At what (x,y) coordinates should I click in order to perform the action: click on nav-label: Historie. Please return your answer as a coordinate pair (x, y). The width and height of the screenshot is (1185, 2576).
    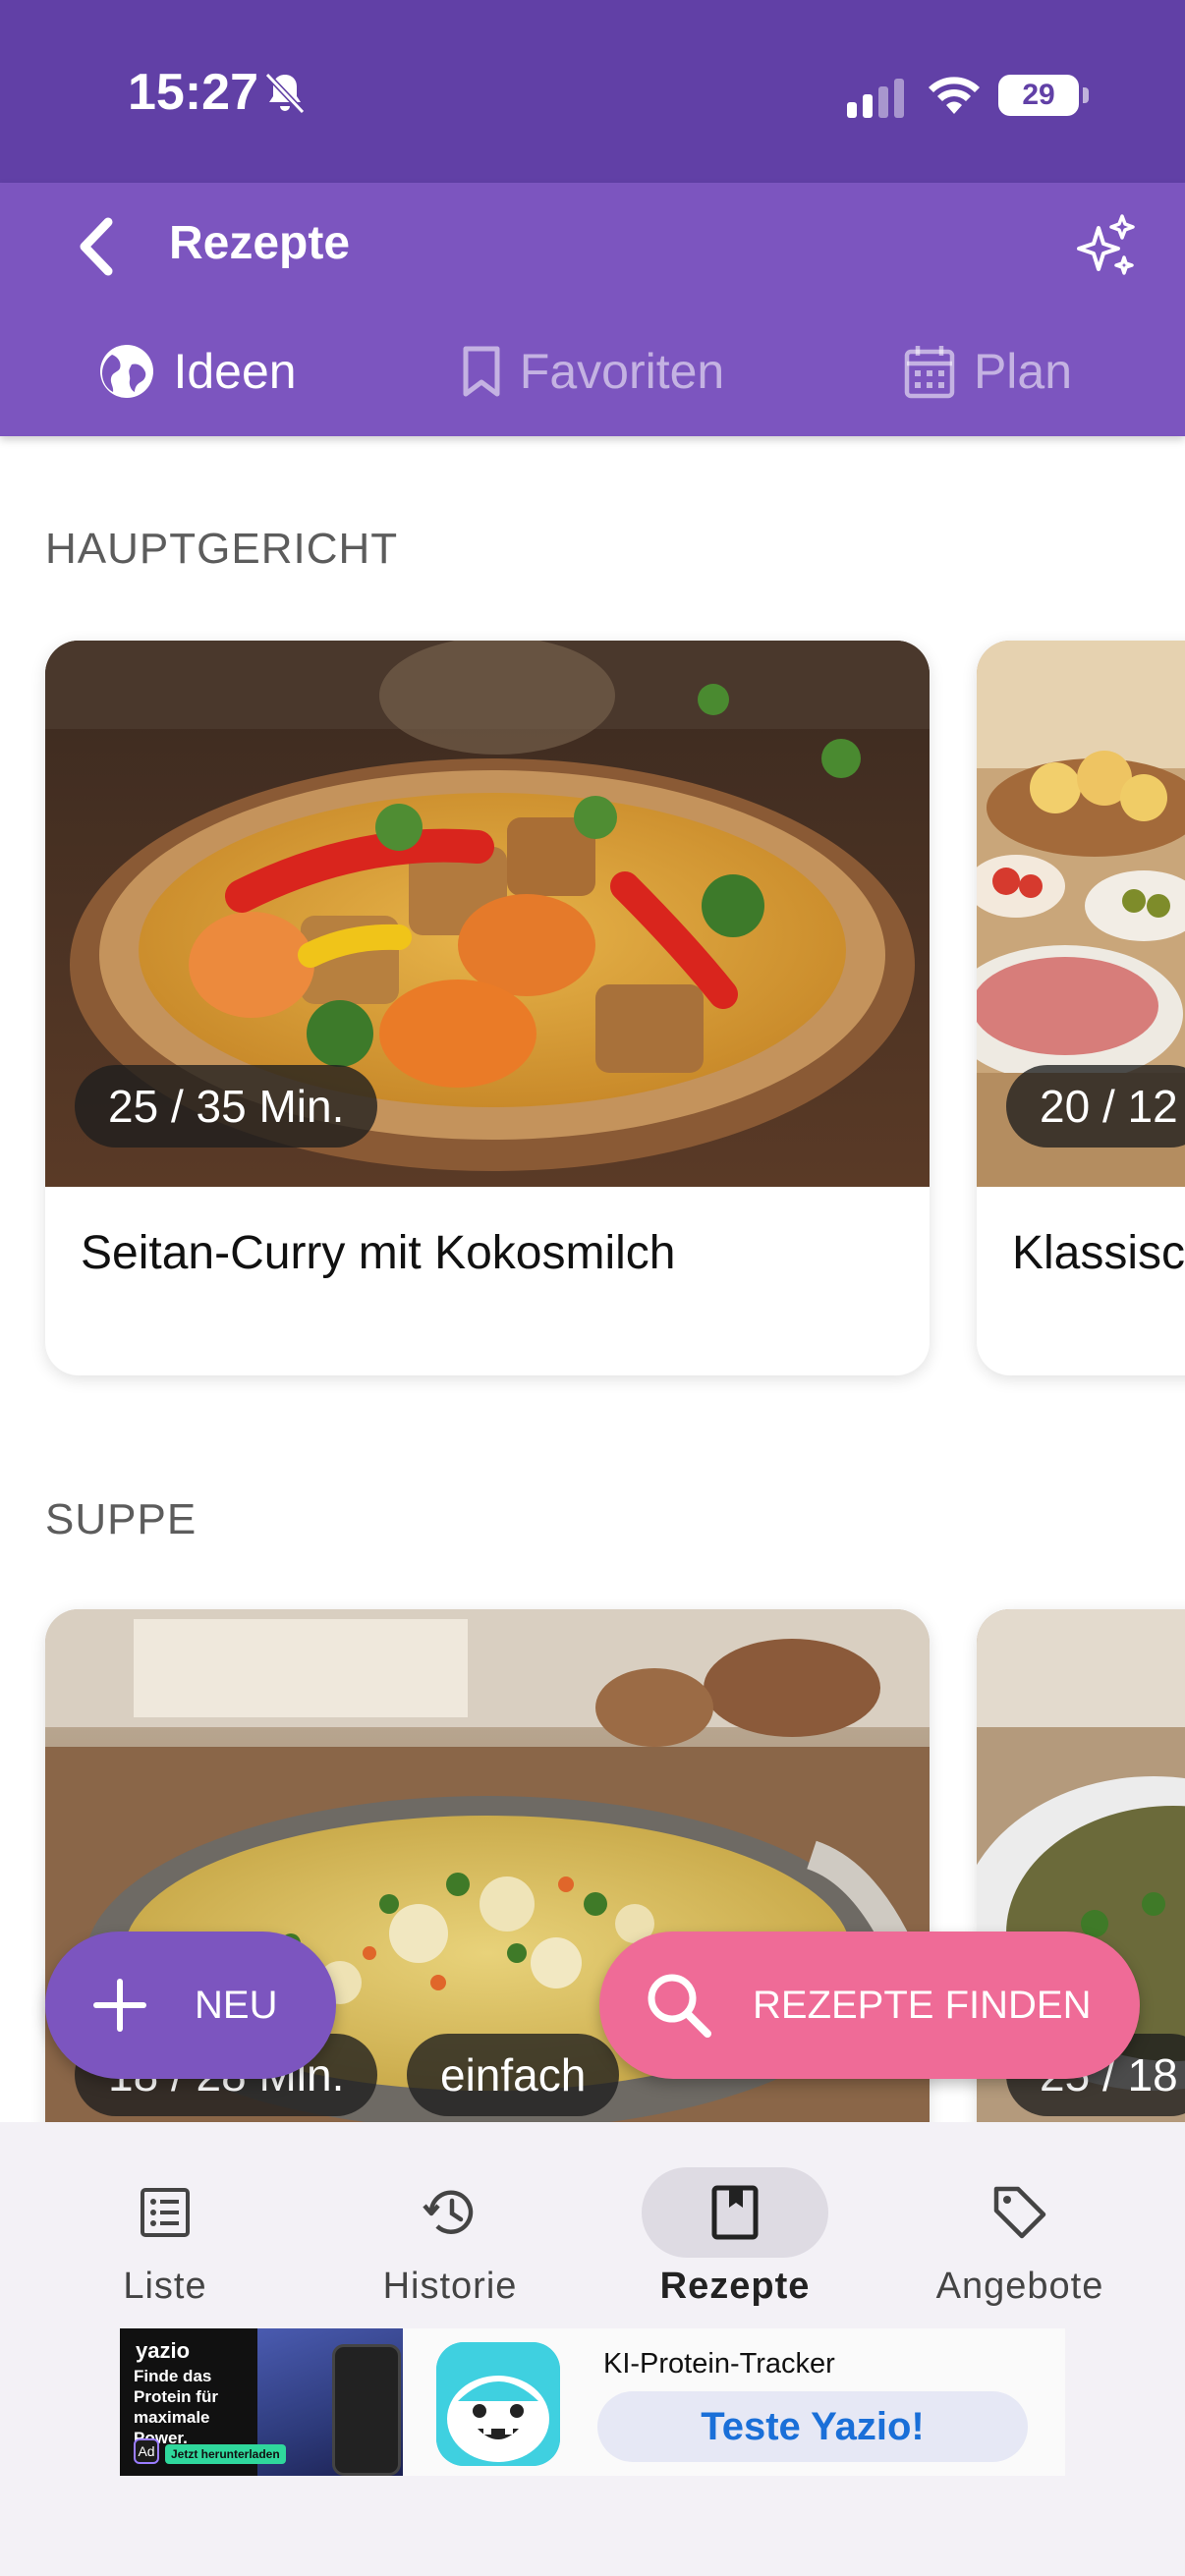
    Looking at the image, I should click on (450, 2286).